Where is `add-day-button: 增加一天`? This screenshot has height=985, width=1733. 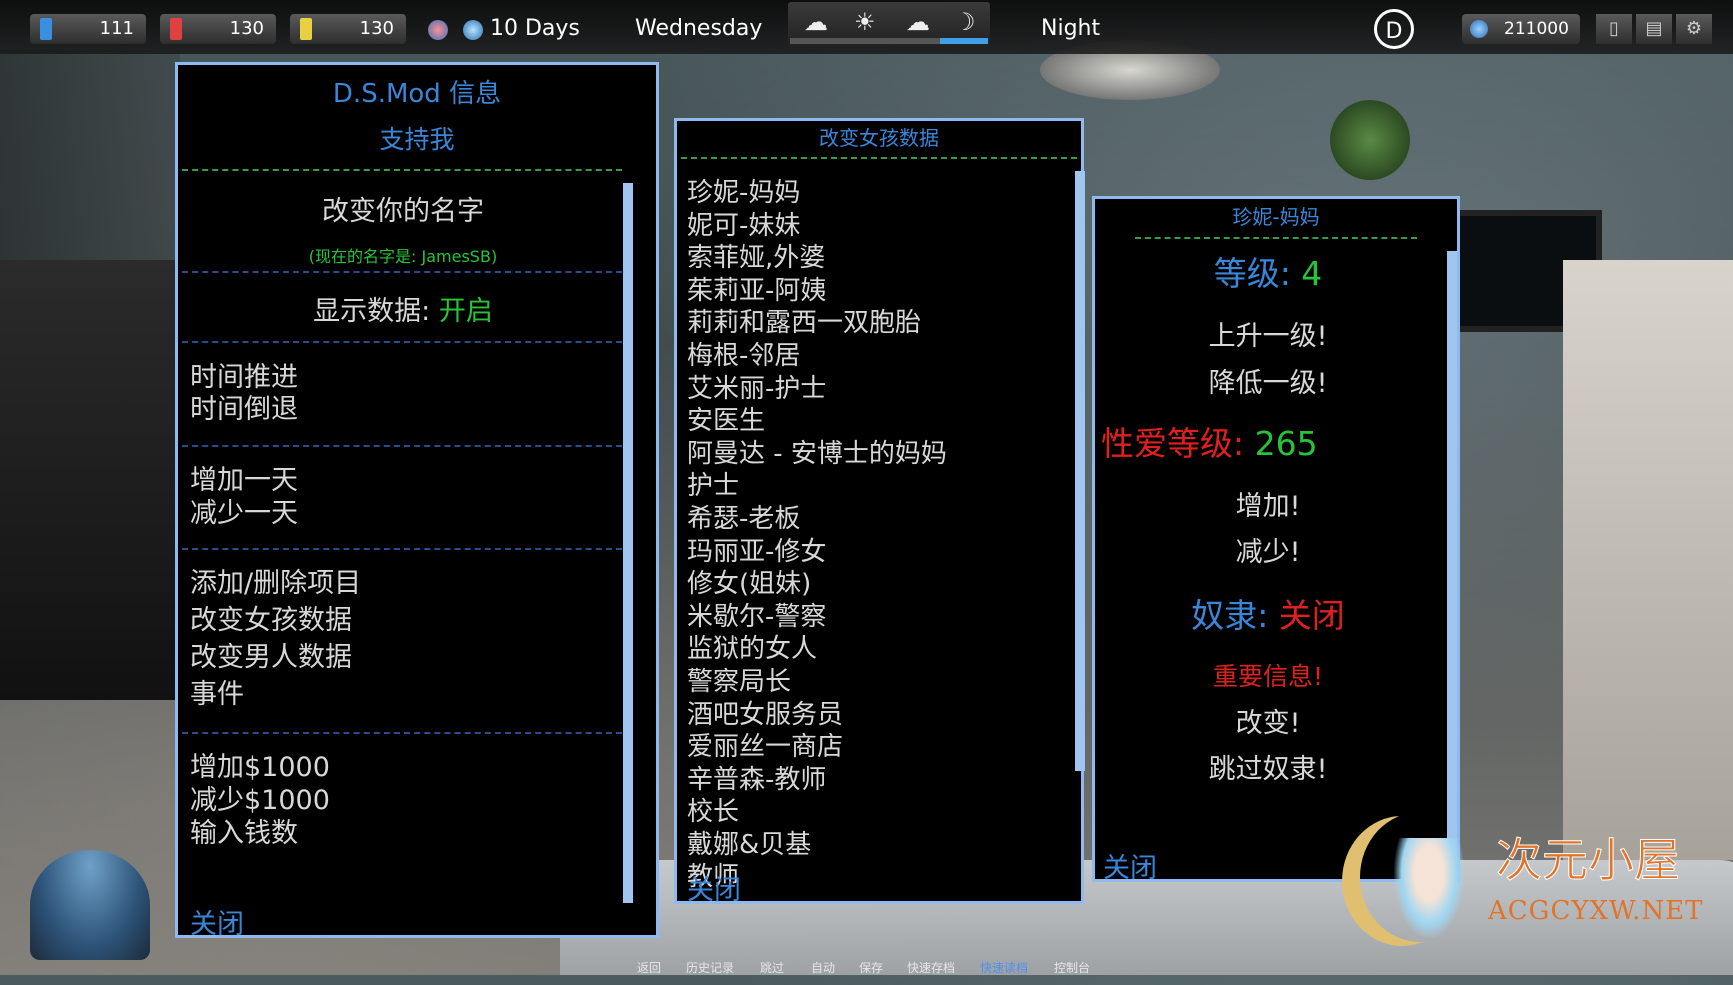 add-day-button: 增加一天 is located at coordinates (244, 480).